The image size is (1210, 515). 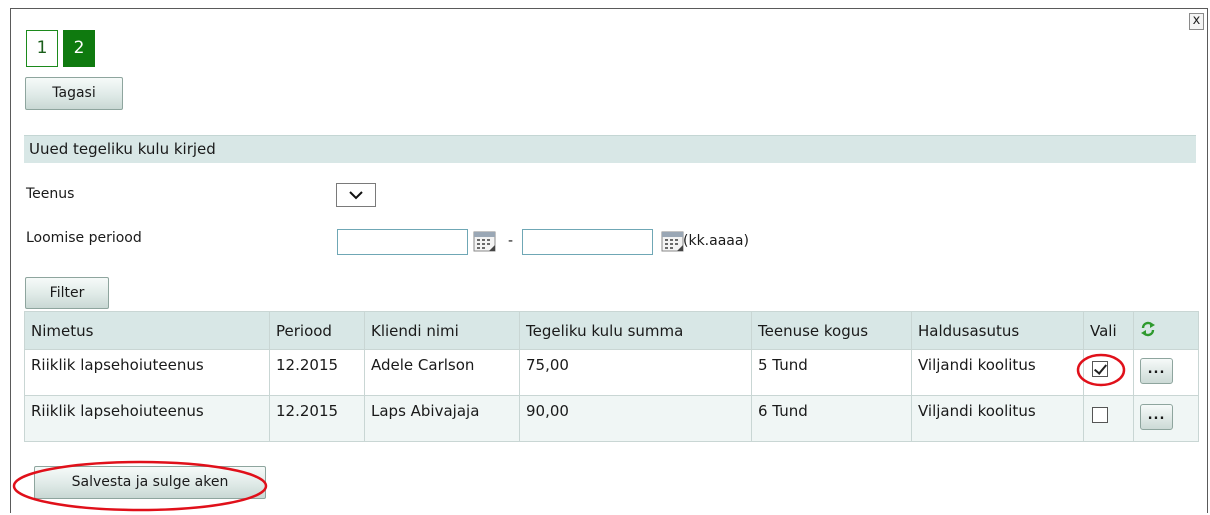 What do you see at coordinates (635, 418) in the screenshot?
I see `cell-amount: 90,00` at bounding box center [635, 418].